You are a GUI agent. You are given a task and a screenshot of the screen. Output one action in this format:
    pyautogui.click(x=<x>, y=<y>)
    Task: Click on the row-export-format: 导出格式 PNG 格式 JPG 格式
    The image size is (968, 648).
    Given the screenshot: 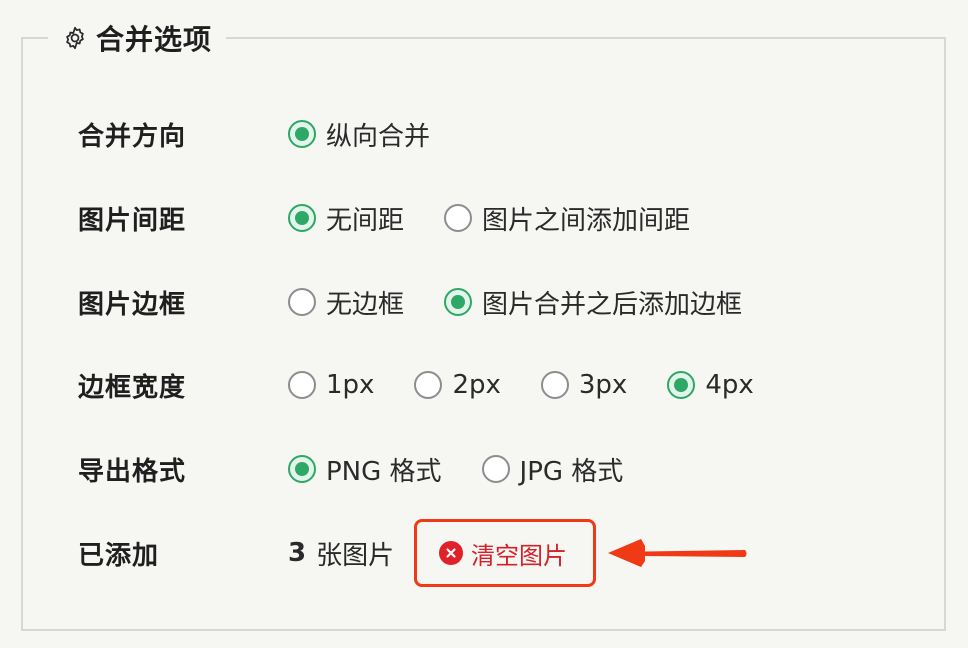 What is the action you would take?
    pyautogui.click(x=508, y=469)
    